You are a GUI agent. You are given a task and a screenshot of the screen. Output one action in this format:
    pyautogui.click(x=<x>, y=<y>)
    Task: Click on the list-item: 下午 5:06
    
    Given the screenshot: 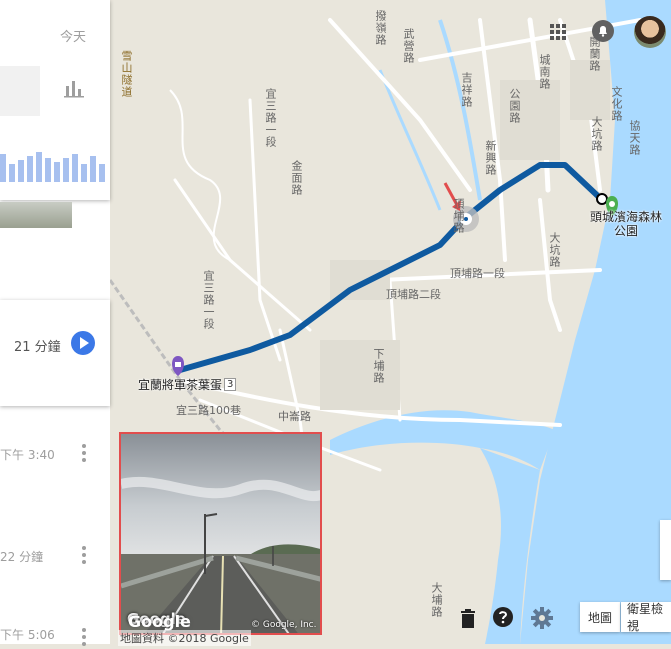 What is the action you would take?
    pyautogui.click(x=55, y=629)
    